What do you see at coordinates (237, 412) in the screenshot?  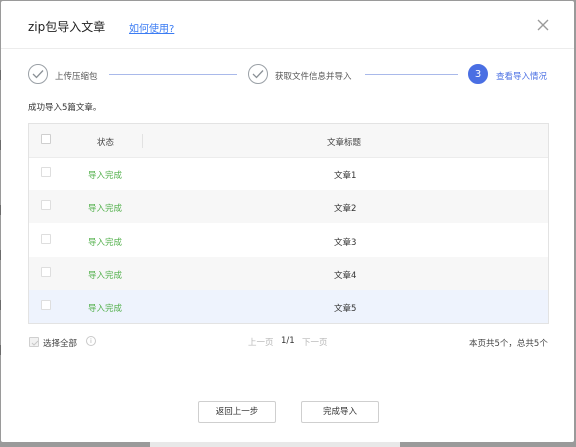 I see `back-button: 返回上一步` at bounding box center [237, 412].